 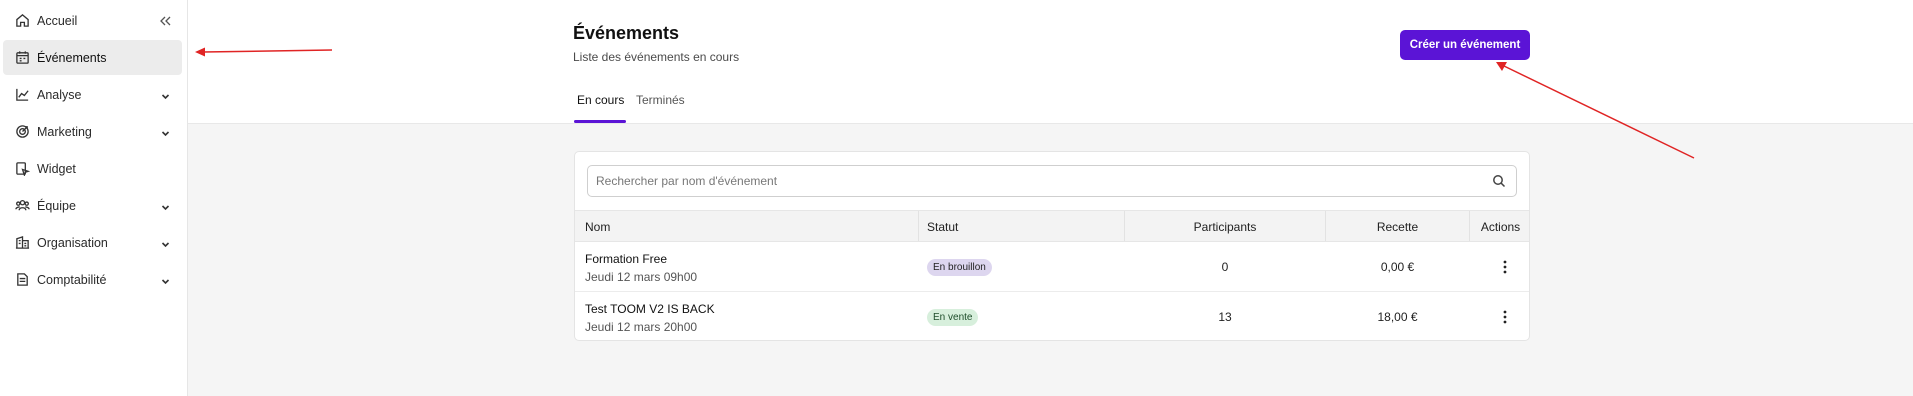 I want to click on sidebar-item-label: Équipe, so click(x=56, y=205).